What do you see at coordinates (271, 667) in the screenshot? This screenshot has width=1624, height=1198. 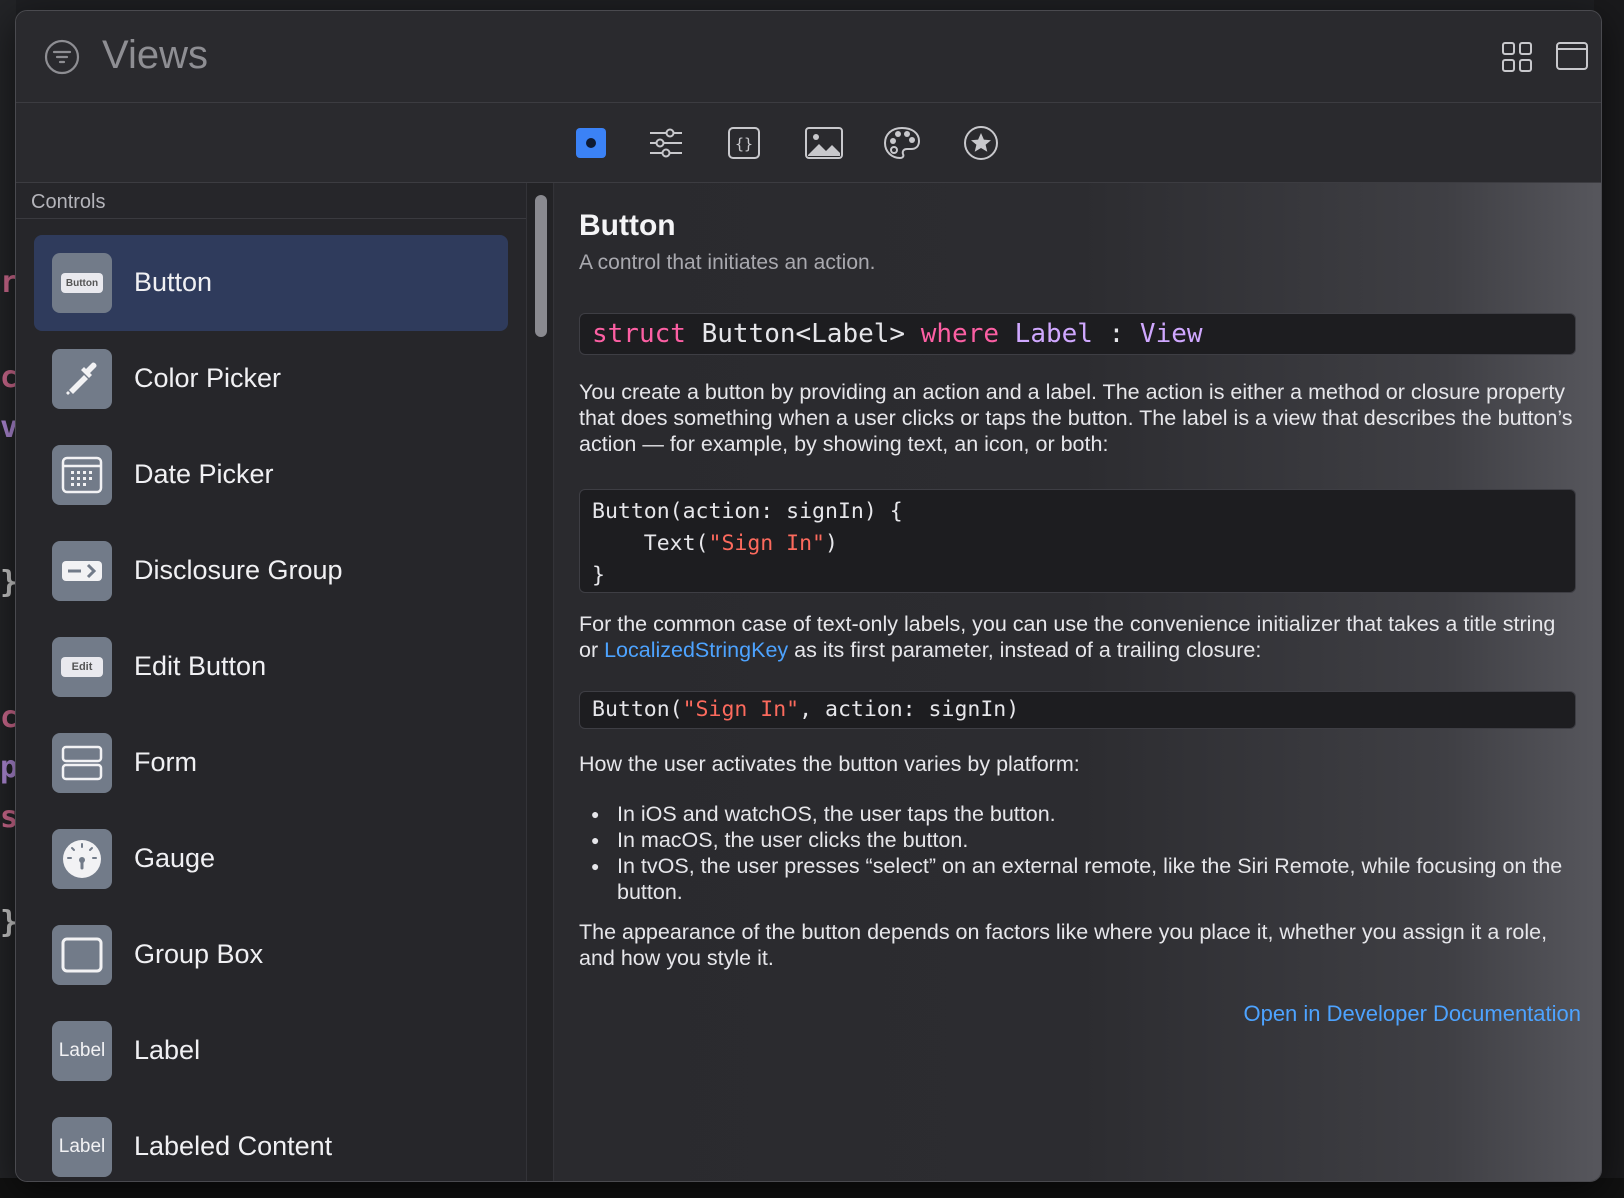 I see `list-item-edit-button: Edit Edit Button` at bounding box center [271, 667].